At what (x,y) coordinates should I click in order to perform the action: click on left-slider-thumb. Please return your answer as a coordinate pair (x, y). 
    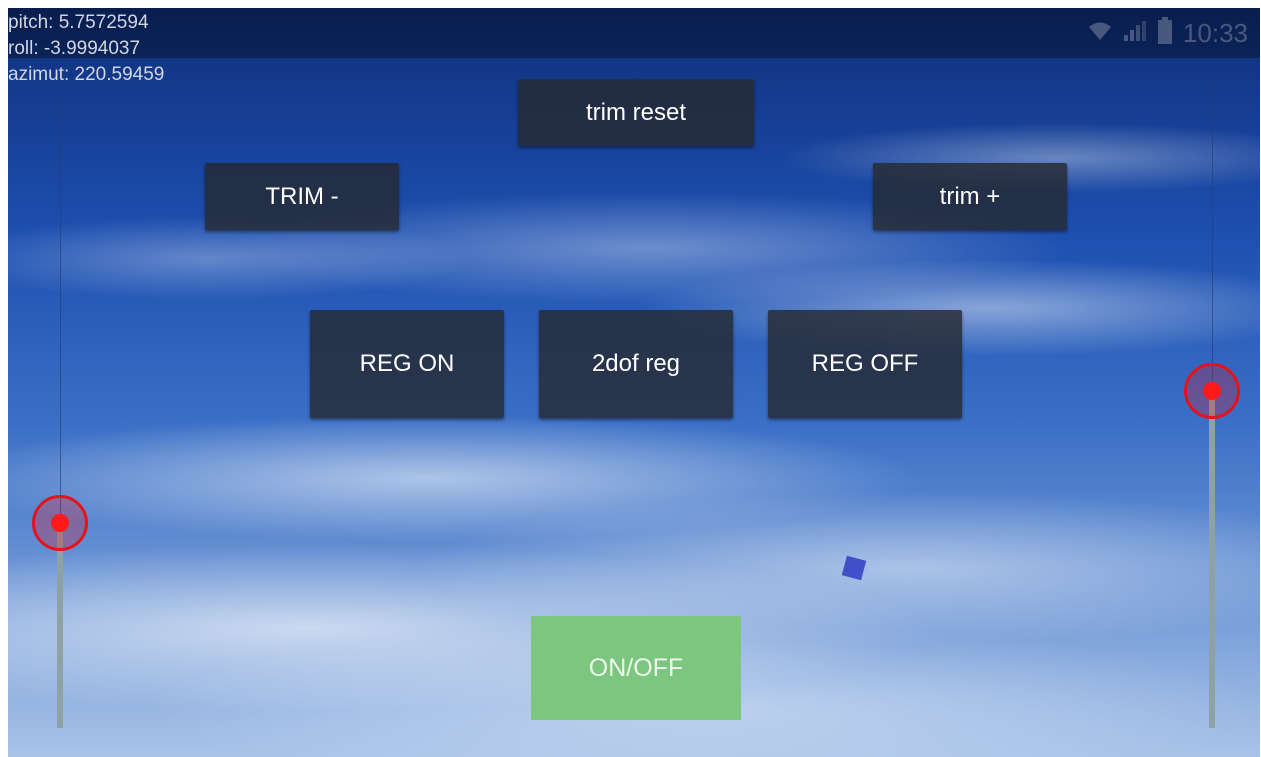
    Looking at the image, I should click on (60, 523).